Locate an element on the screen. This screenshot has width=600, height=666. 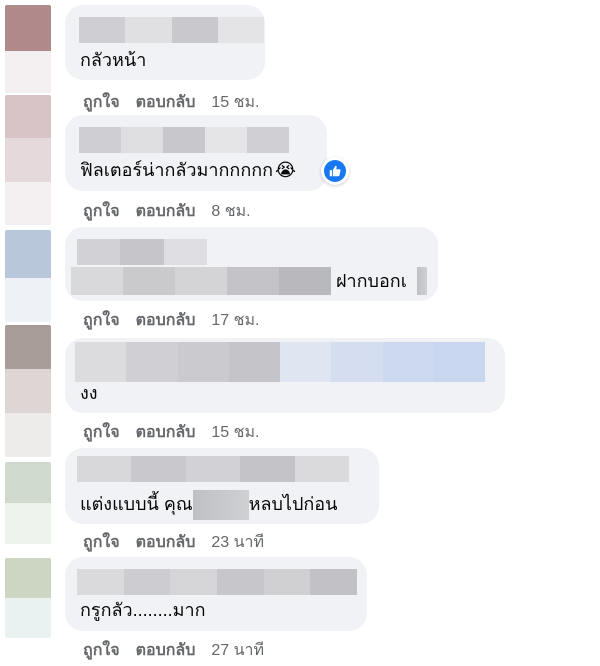
comment-bubble: งง is located at coordinates (285, 375).